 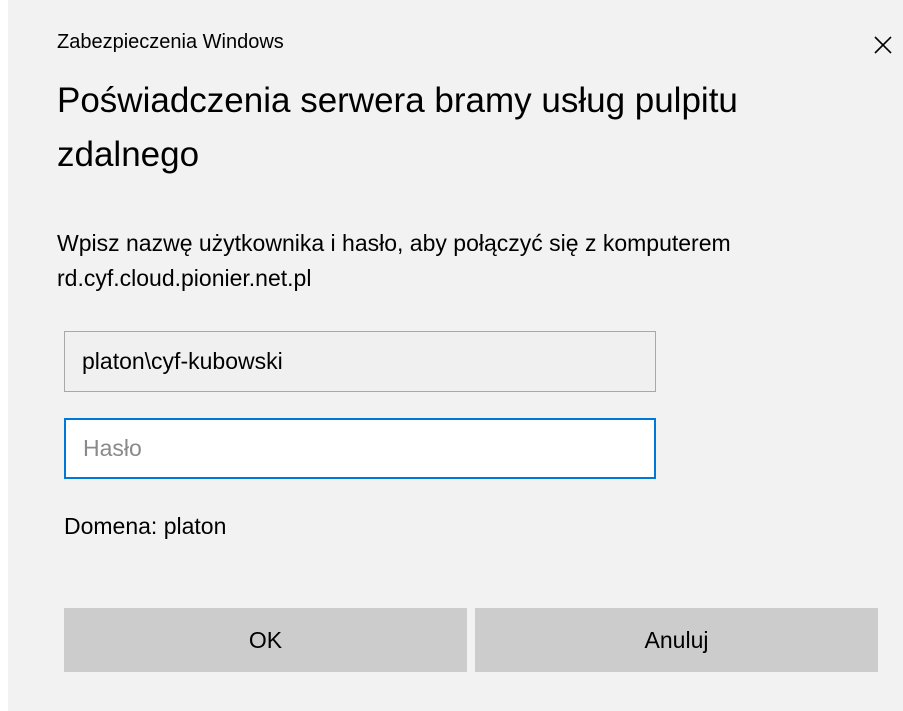 What do you see at coordinates (265, 640) in the screenshot?
I see `ok-button: OK` at bounding box center [265, 640].